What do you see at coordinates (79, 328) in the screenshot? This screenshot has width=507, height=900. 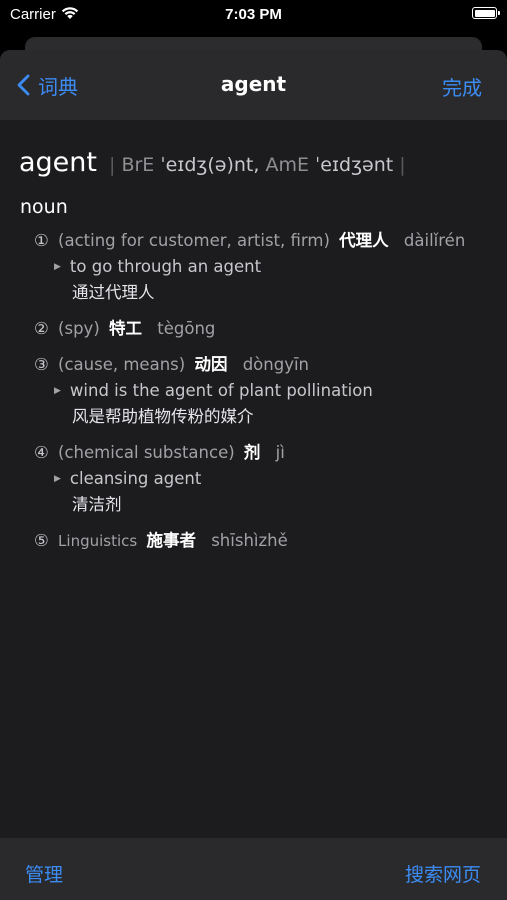 I see `sense-gloss: (spy)` at bounding box center [79, 328].